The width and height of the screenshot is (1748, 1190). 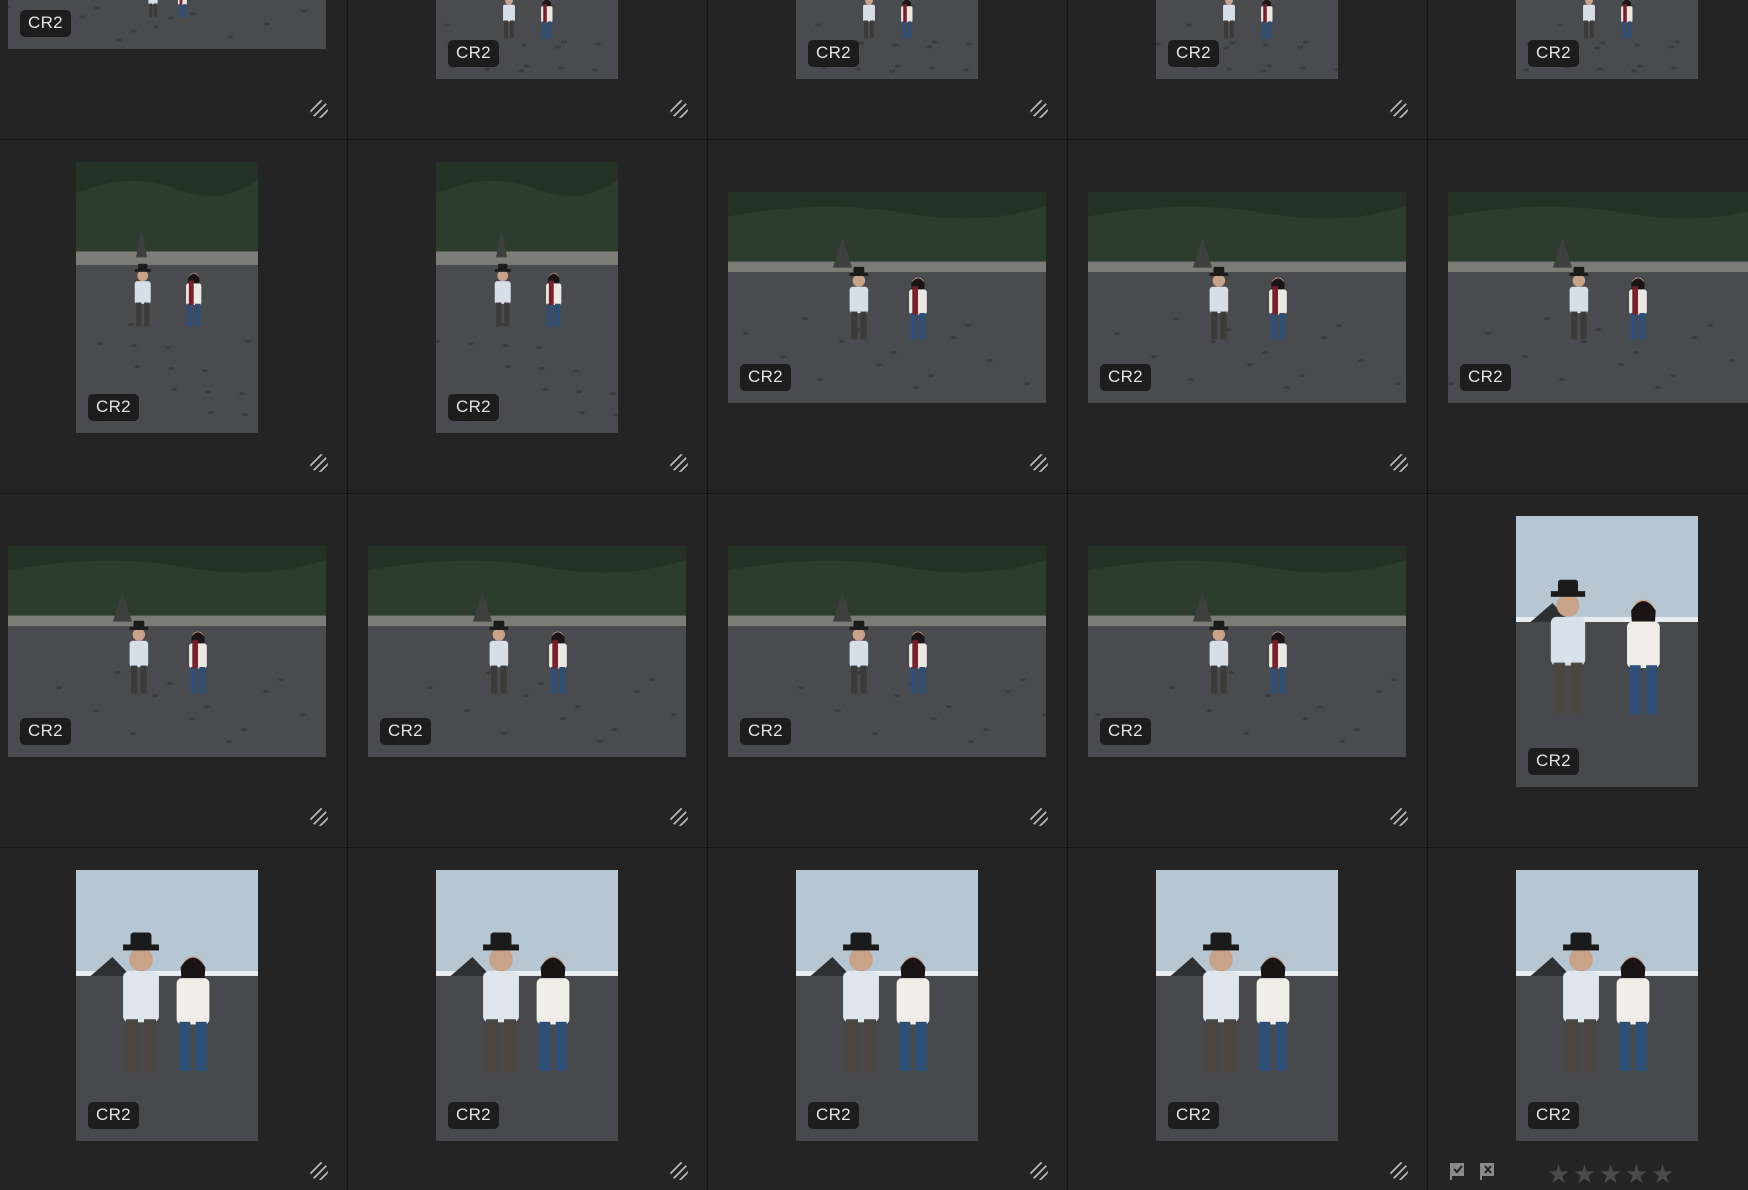 I want to click on photo-grid-cell: CR2 ★★★★★, so click(x=1588, y=1019).